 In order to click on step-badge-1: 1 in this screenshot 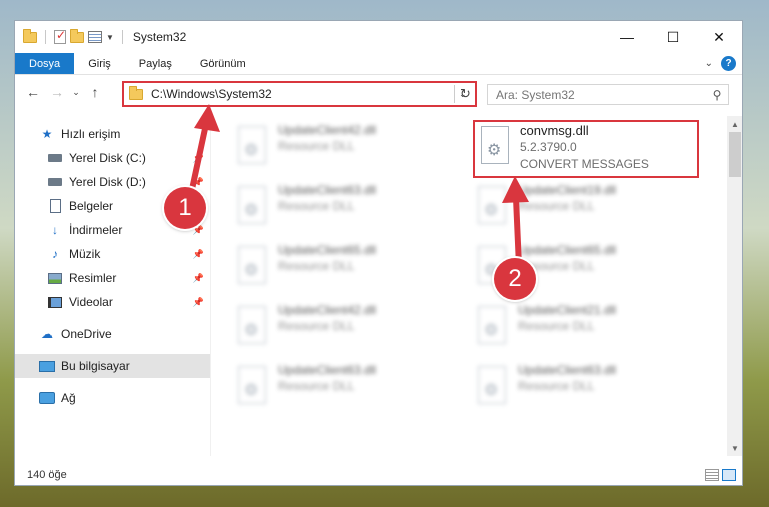, I will do `click(185, 208)`.